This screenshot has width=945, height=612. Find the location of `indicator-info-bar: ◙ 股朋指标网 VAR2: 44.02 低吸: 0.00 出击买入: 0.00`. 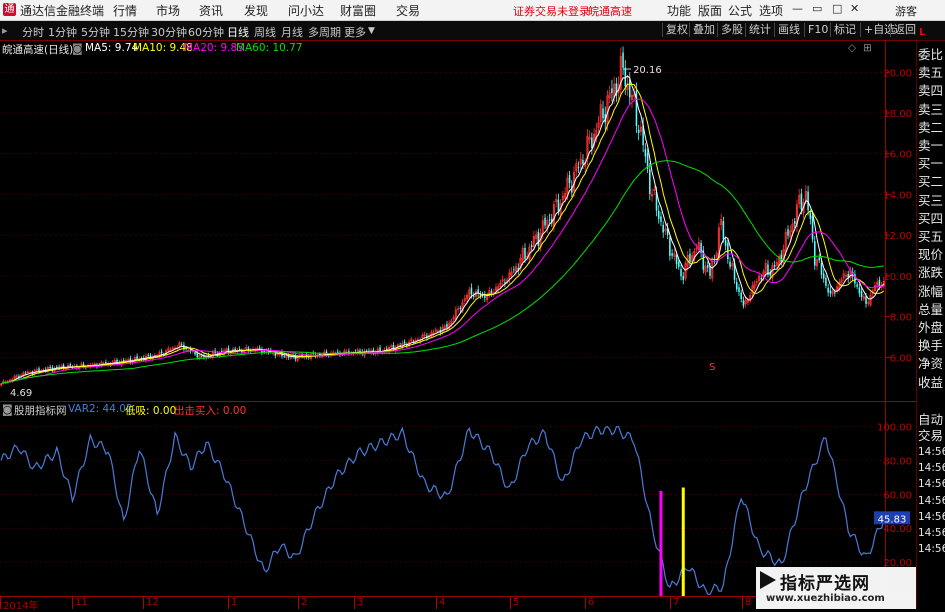

indicator-info-bar: ◙ 股朋指标网 VAR2: 44.02 低吸: 0.00 出击买入: 0.00 is located at coordinates (442, 410).